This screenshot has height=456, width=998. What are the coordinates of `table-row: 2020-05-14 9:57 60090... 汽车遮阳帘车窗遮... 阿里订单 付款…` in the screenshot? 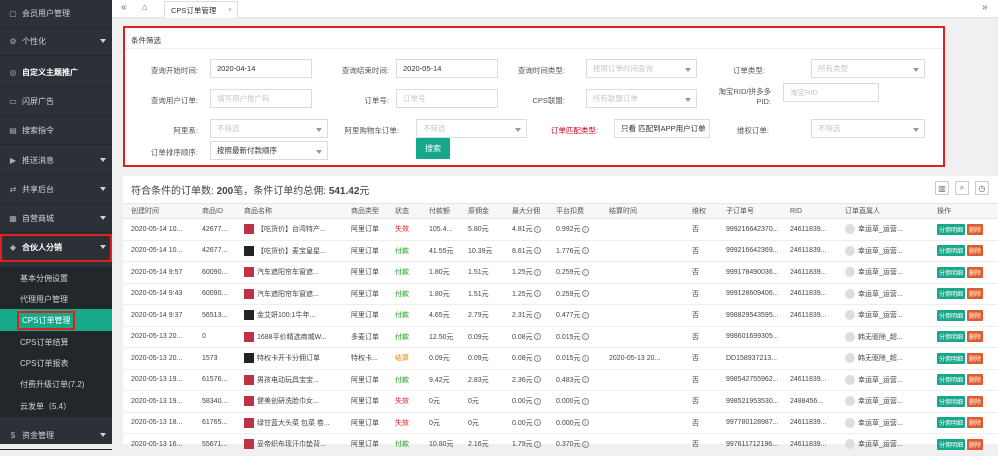 It's located at (560, 272).